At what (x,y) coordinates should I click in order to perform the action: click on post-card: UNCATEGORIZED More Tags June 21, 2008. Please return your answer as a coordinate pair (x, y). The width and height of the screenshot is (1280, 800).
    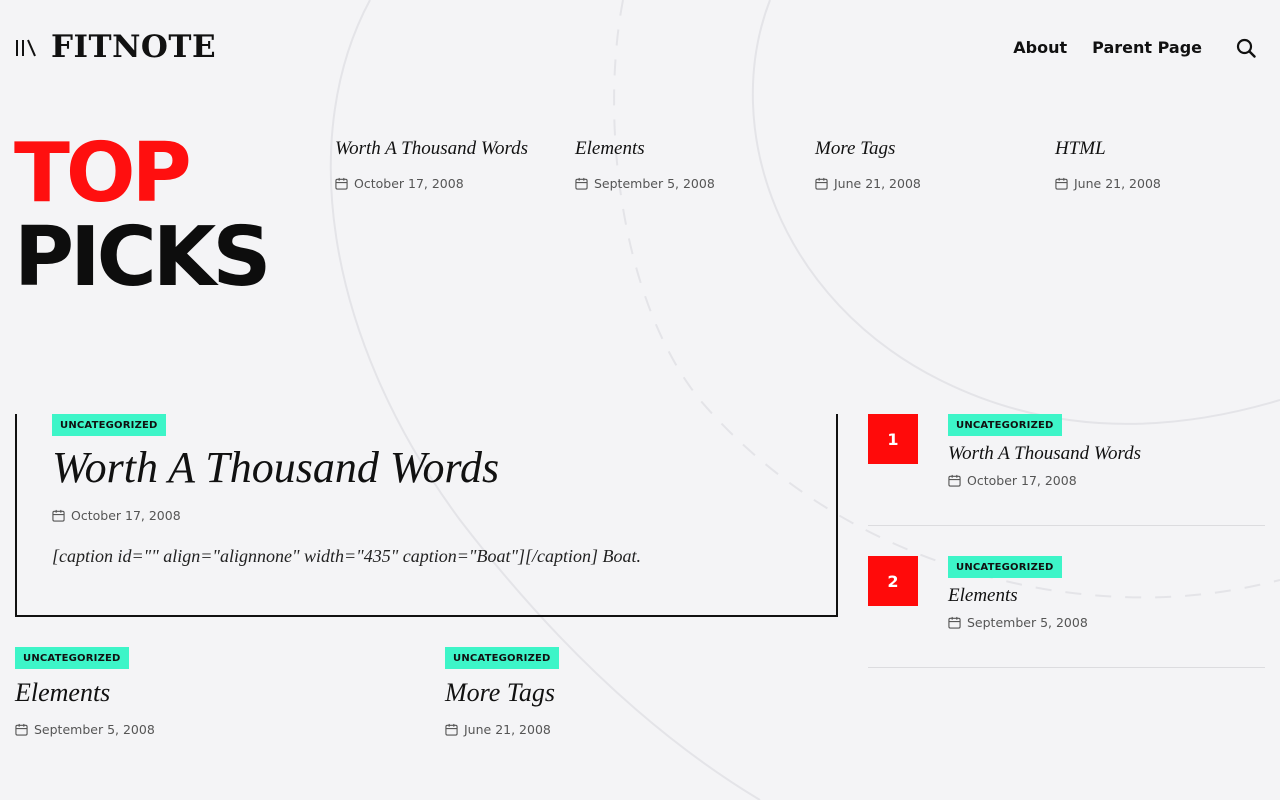
    Looking at the image, I should click on (645, 692).